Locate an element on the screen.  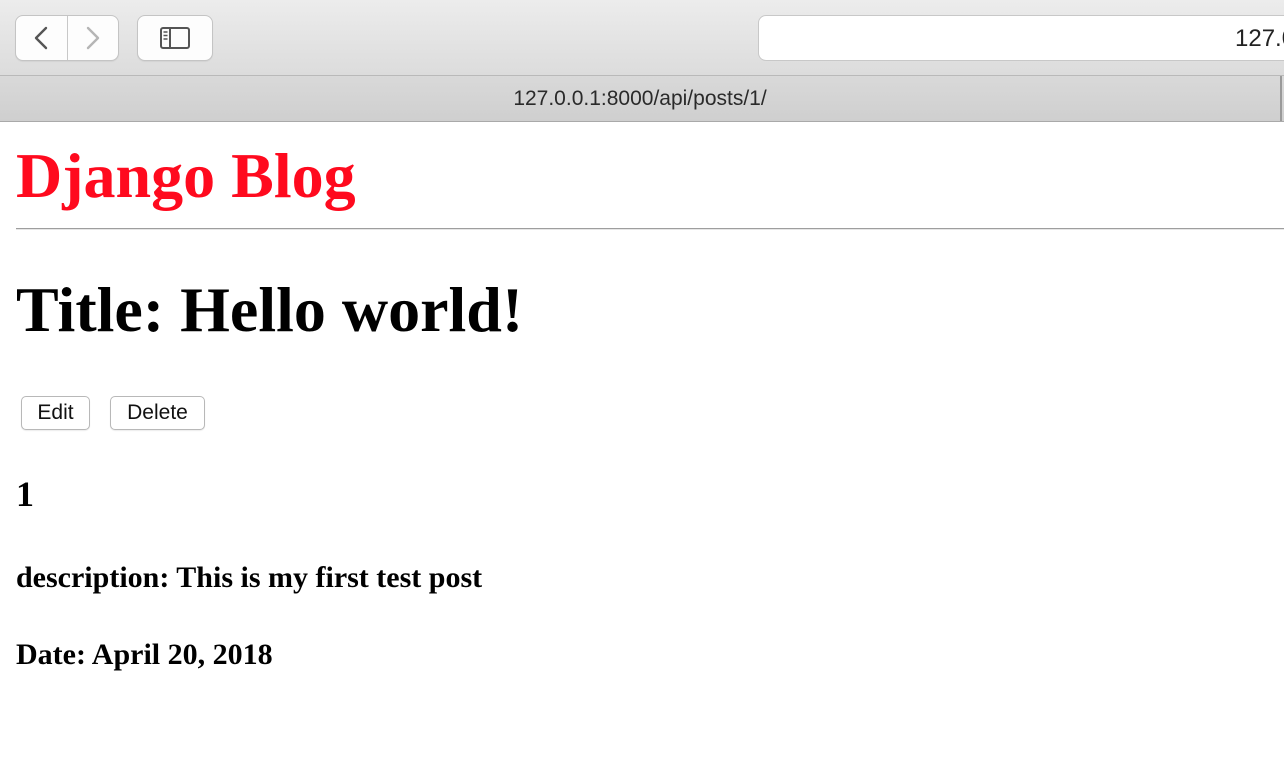
address-bar-text: 127.0.0.1:8000/api/posts/1/ is located at coordinates (1259, 38).